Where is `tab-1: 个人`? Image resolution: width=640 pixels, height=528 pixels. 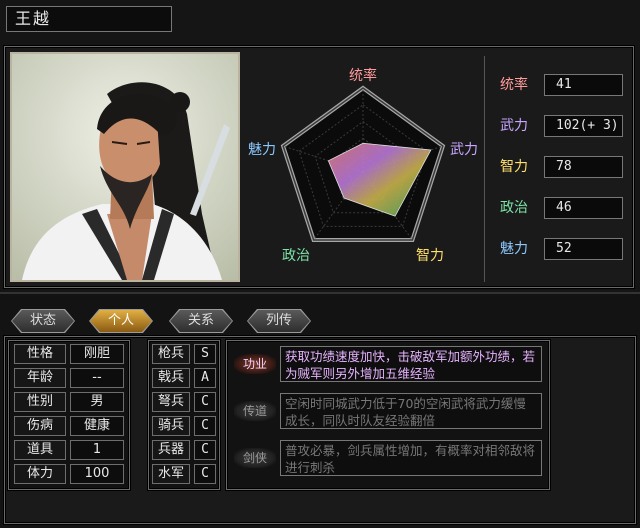 tab-1: 个人 is located at coordinates (121, 321).